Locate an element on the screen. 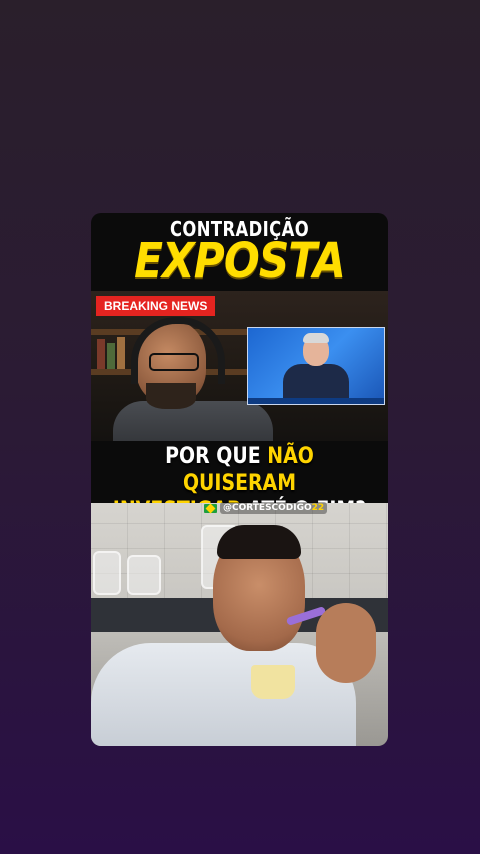 Image resolution: width=480 pixels, height=854 pixels. watermark-text: @CORTESCODIGO22 is located at coordinates (274, 508).